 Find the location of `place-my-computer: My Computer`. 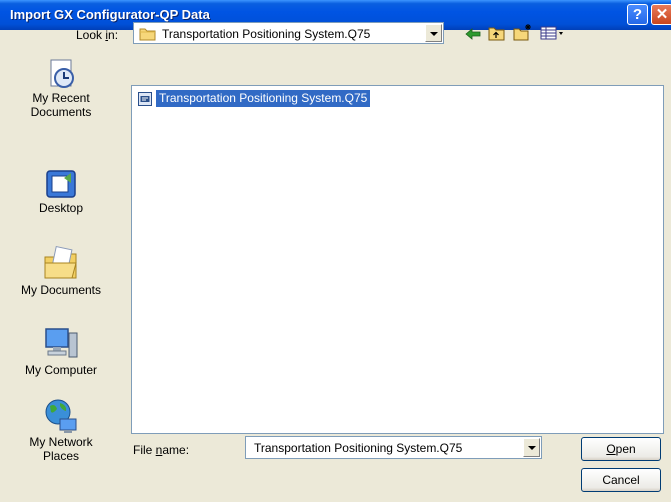

place-my-computer: My Computer is located at coordinates (61, 351).